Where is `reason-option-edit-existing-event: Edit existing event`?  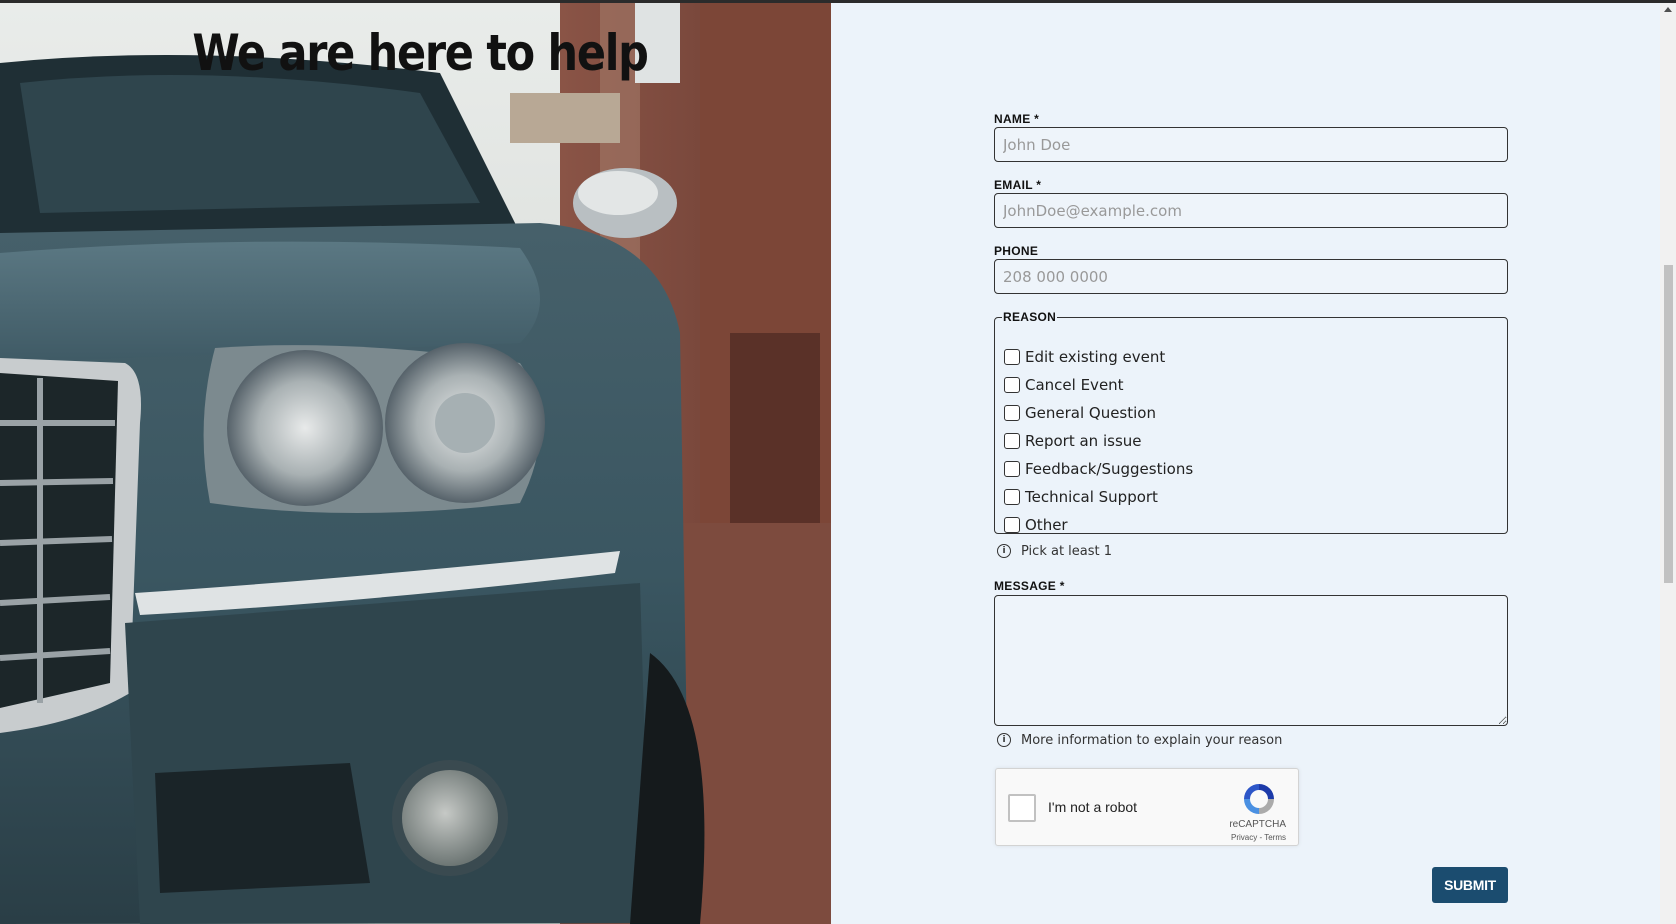 reason-option-edit-existing-event: Edit existing event is located at coordinates (1084, 357).